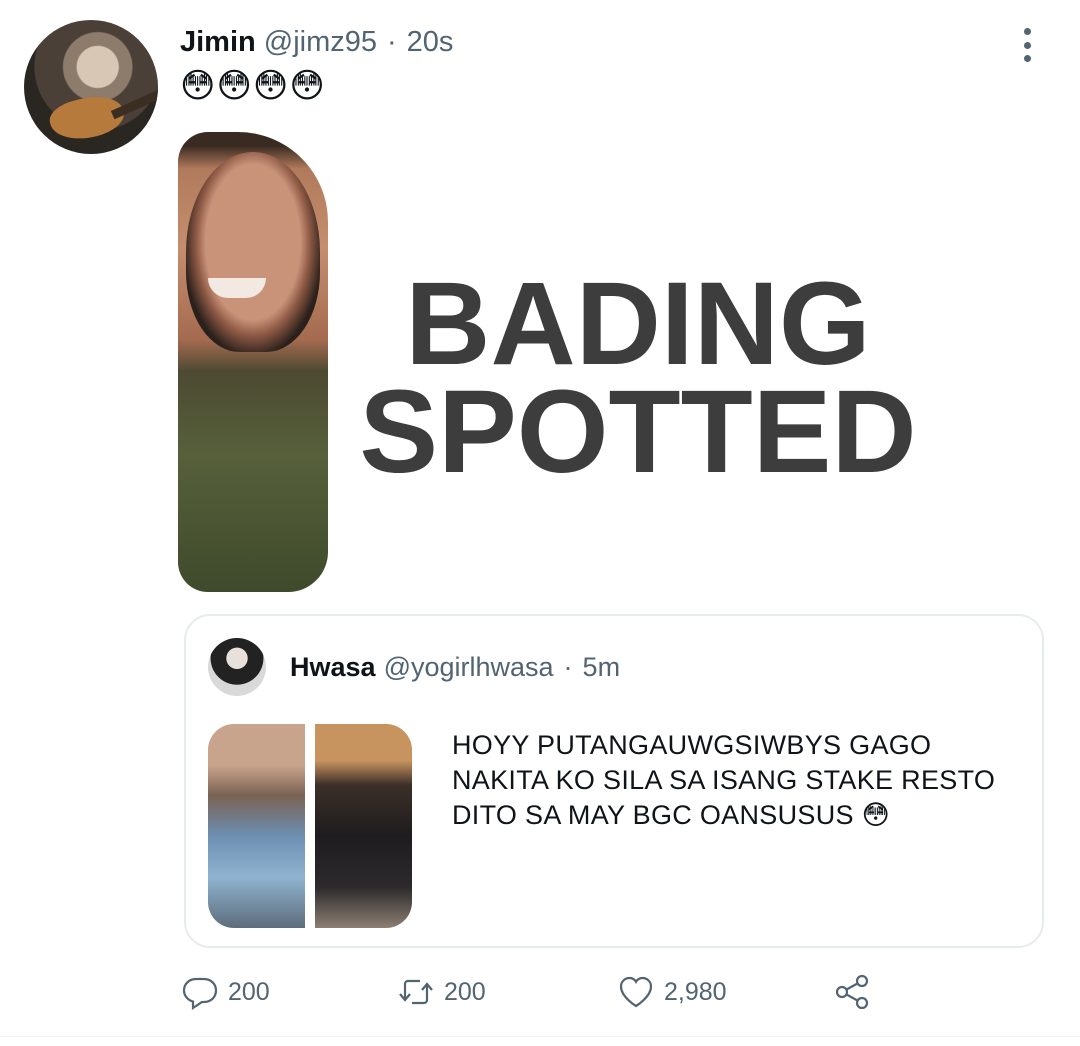 Image resolution: width=1080 pixels, height=1046 pixels. What do you see at coordinates (253, 86) in the screenshot?
I see `tweet-text: 😳😳😳😳` at bounding box center [253, 86].